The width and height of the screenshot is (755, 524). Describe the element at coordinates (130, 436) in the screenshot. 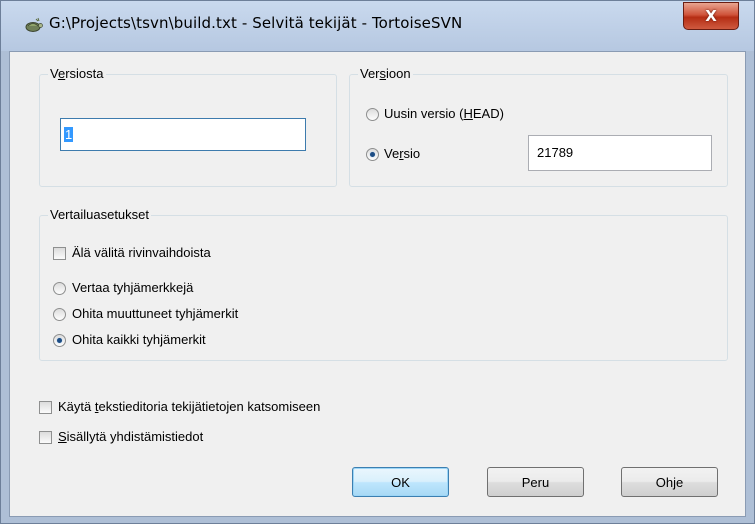

I see `merge-info-label: Sisällytä yhdistämistiedot` at that location.